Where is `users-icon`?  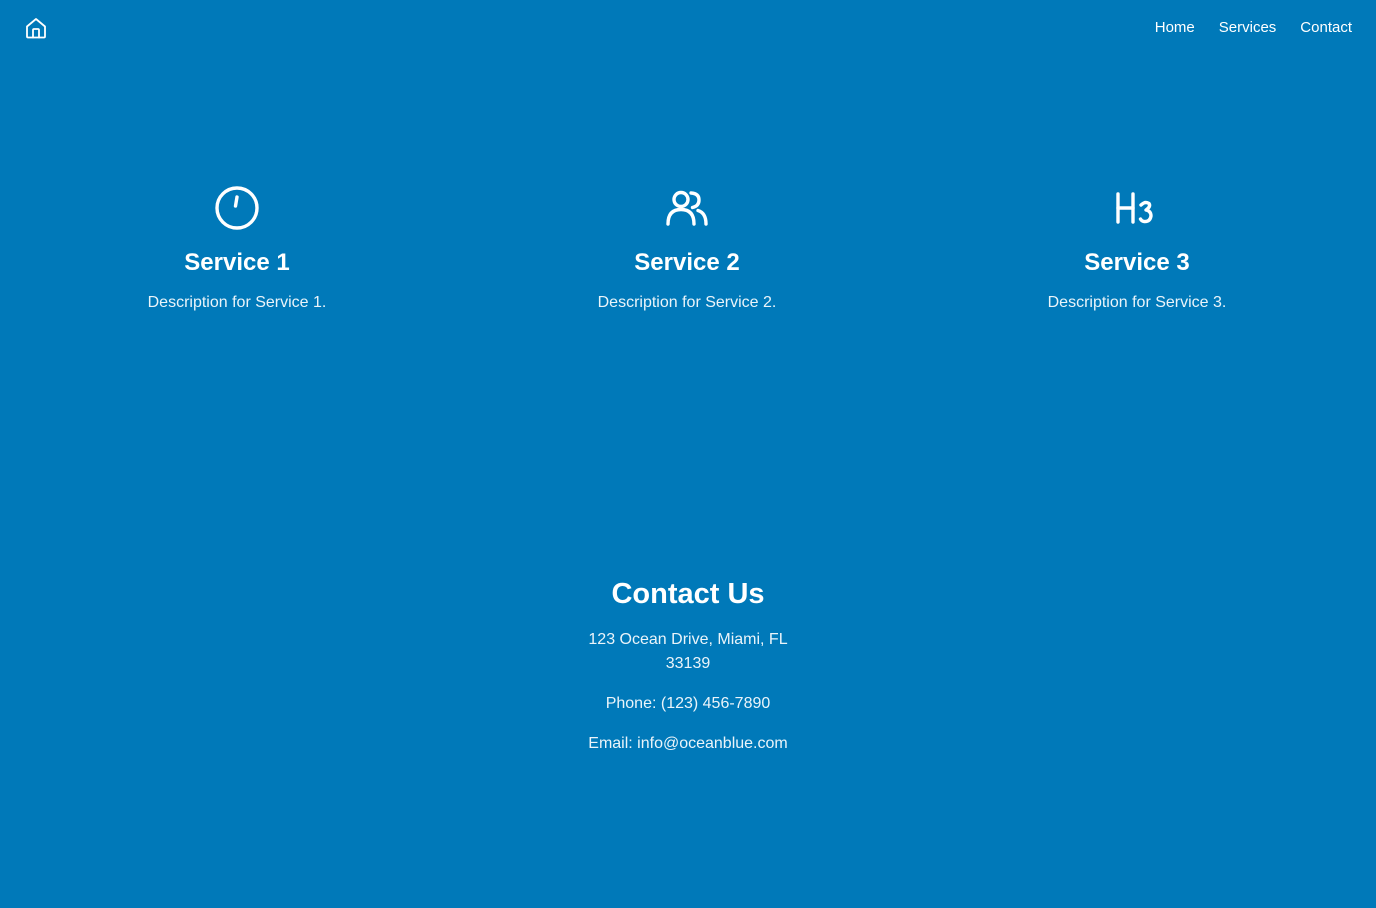
users-icon is located at coordinates (687, 208).